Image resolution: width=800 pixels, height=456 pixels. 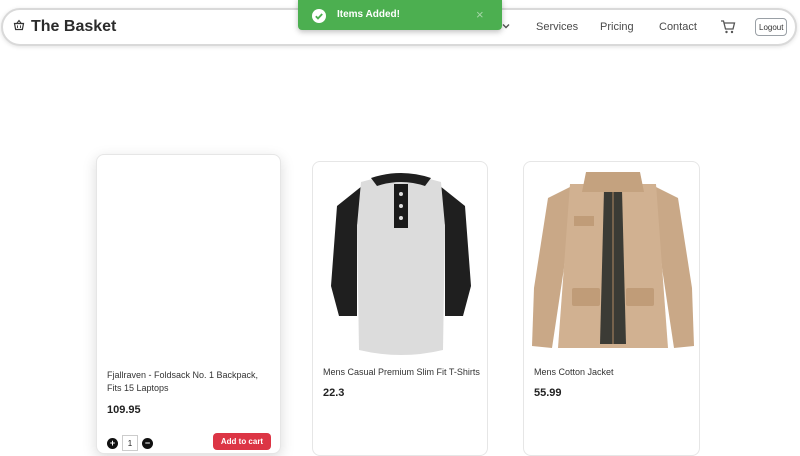 I want to click on cart-icon, so click(x=728, y=27).